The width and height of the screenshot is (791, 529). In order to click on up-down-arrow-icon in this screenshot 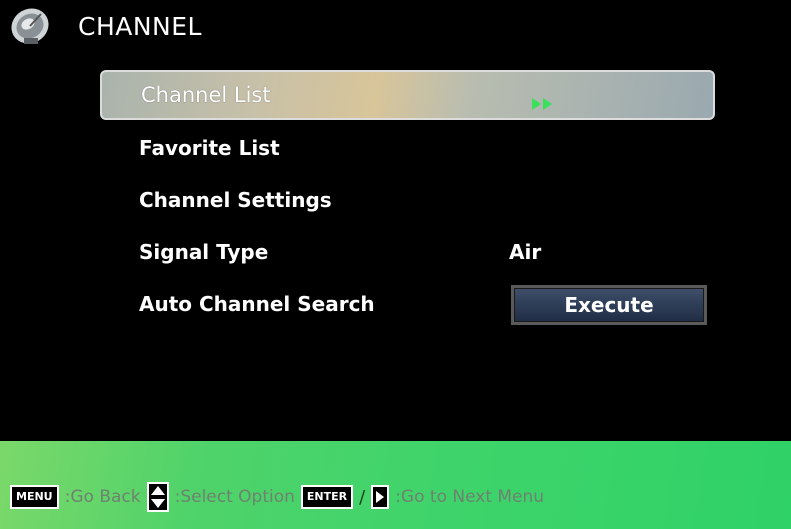, I will do `click(157, 497)`.